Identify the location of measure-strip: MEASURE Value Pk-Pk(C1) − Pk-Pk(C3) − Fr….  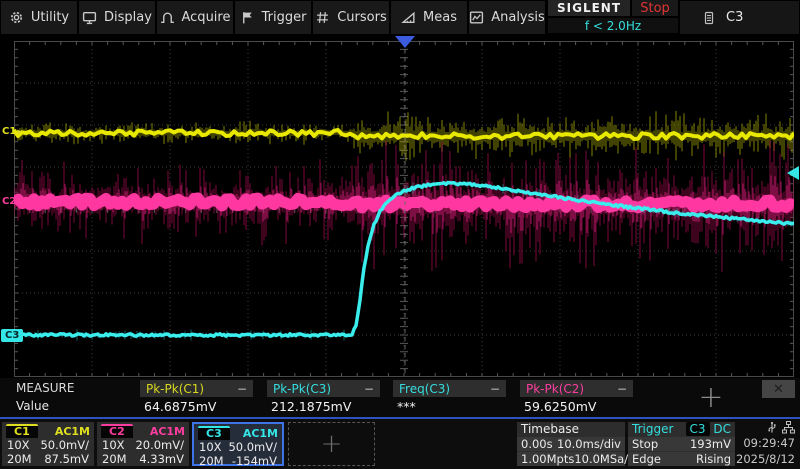
(400, 398).